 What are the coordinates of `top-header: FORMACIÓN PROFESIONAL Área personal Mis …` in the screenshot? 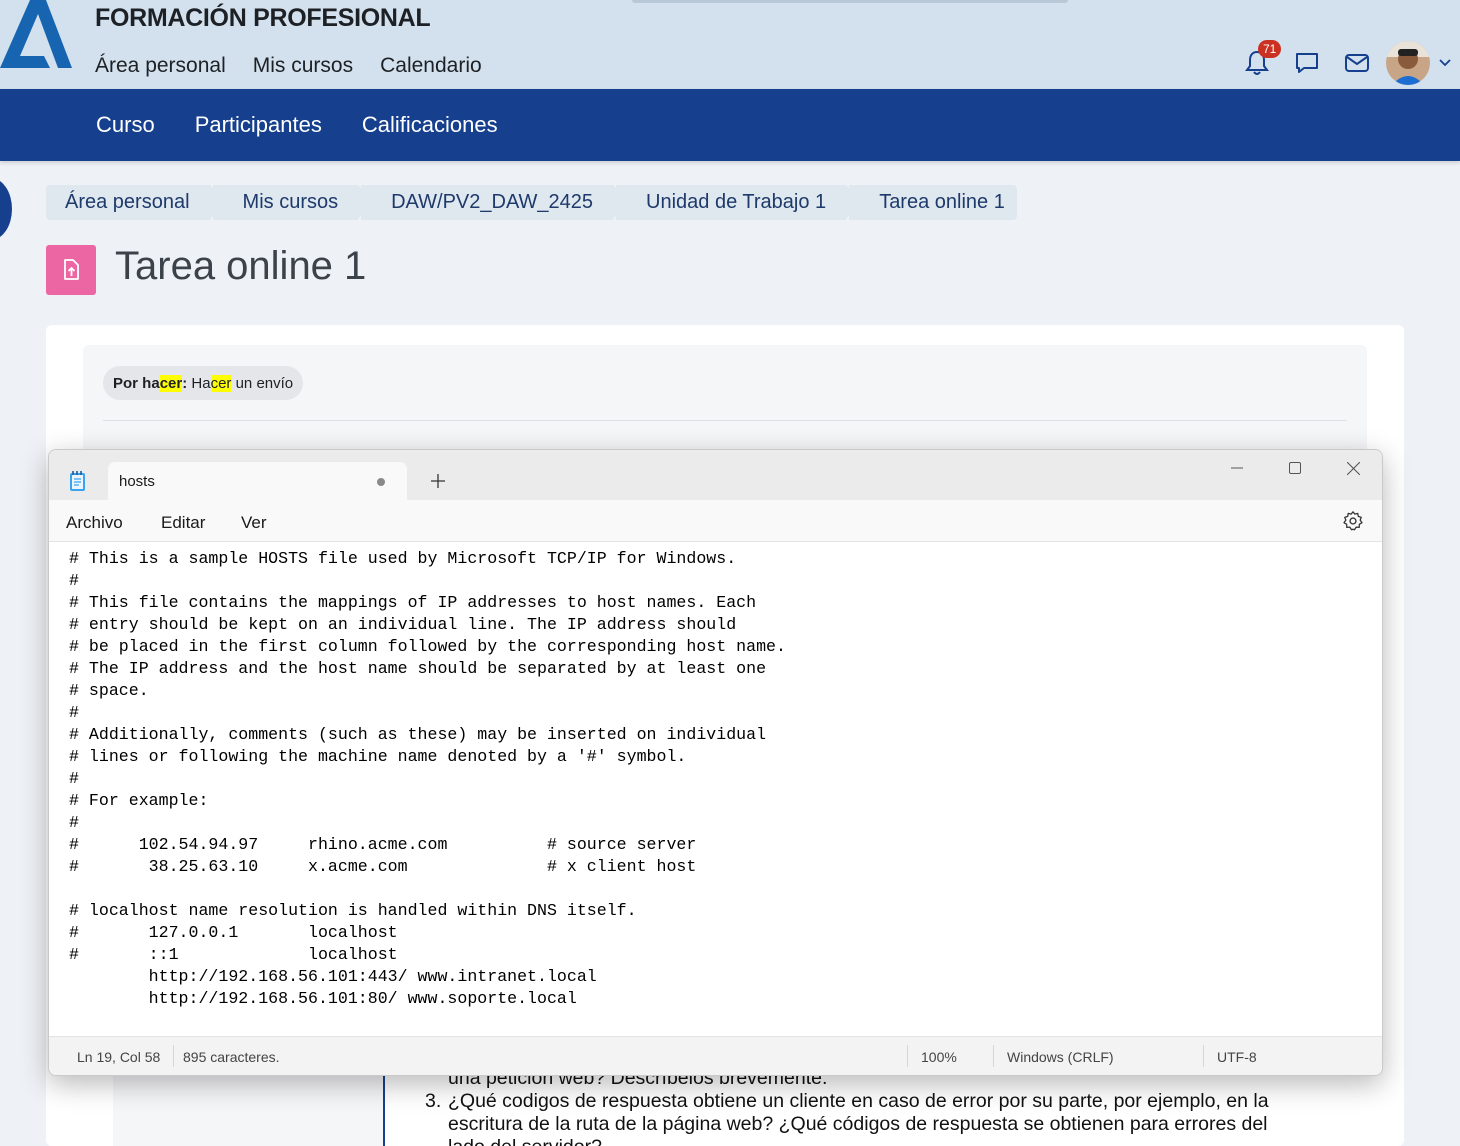 It's located at (730, 44).